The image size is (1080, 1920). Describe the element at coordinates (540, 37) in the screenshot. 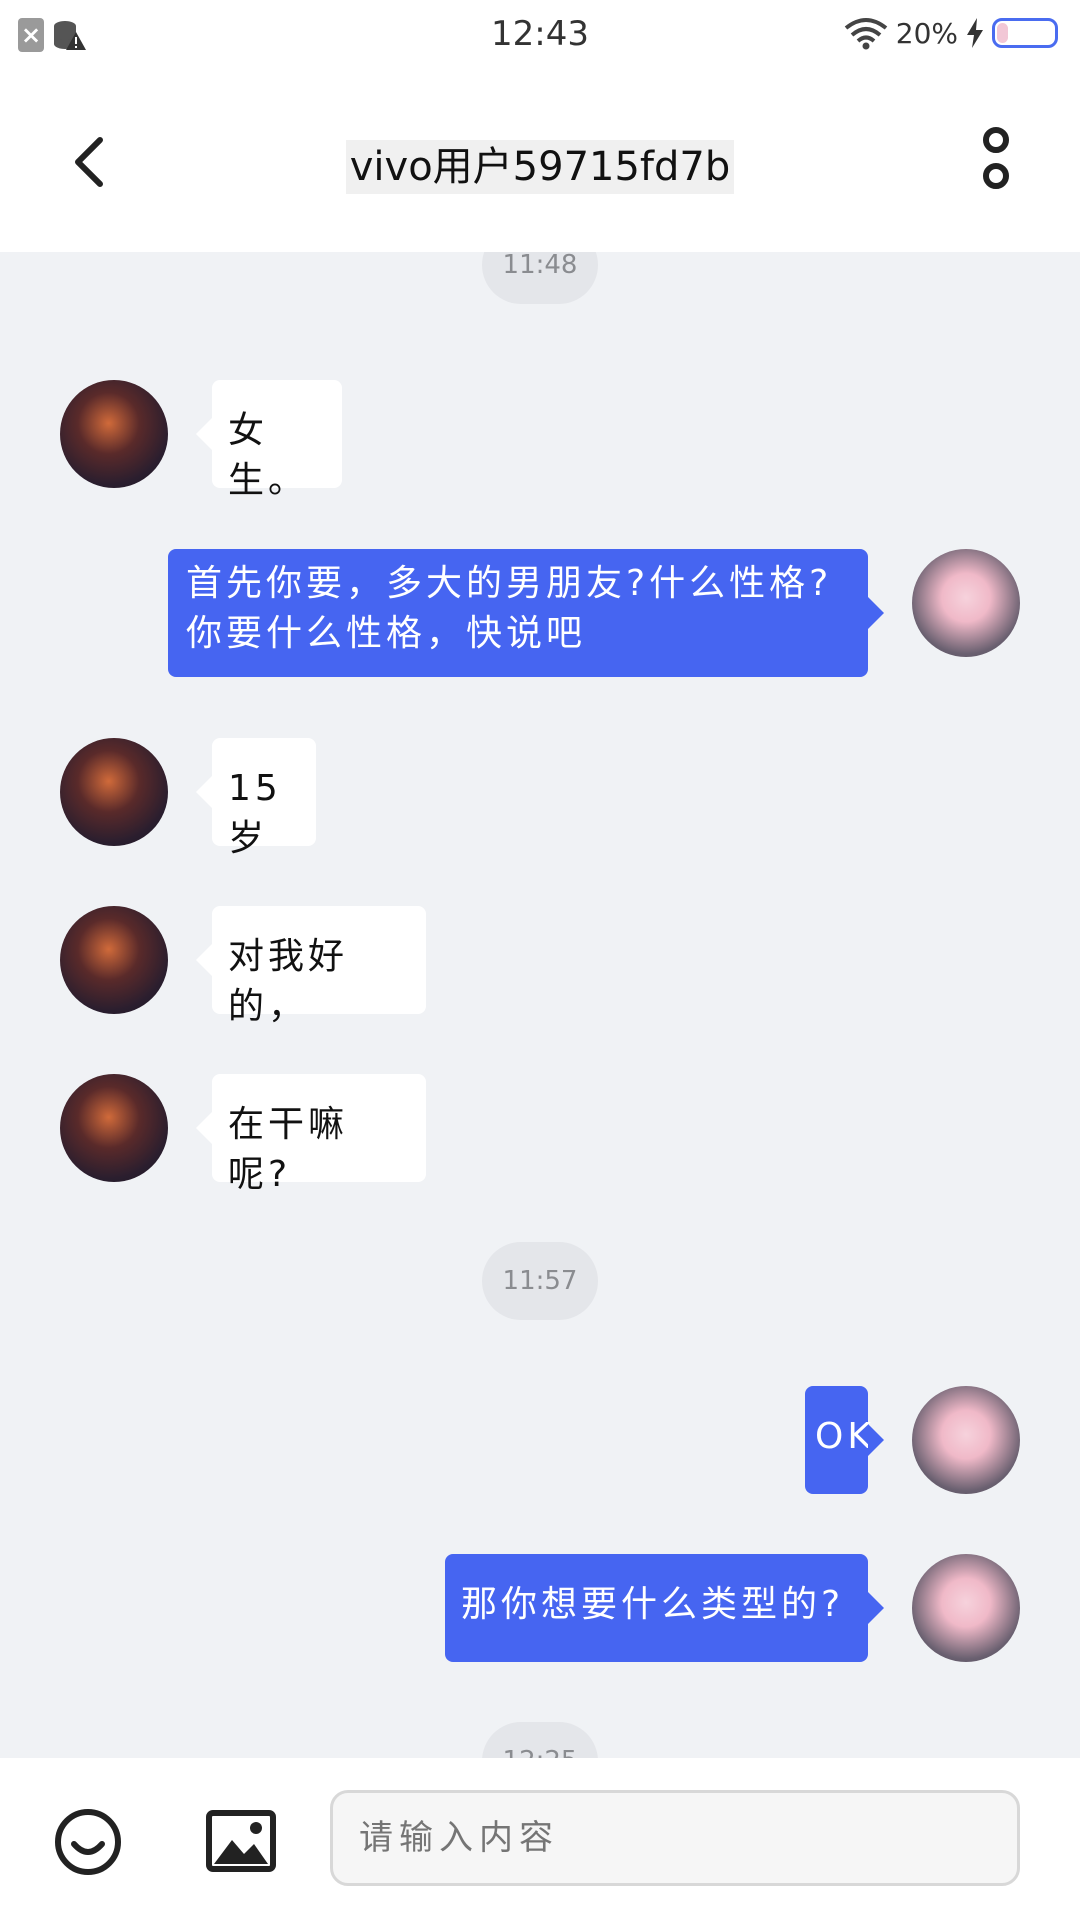

I see `status-bar: × 12:43 20%` at that location.